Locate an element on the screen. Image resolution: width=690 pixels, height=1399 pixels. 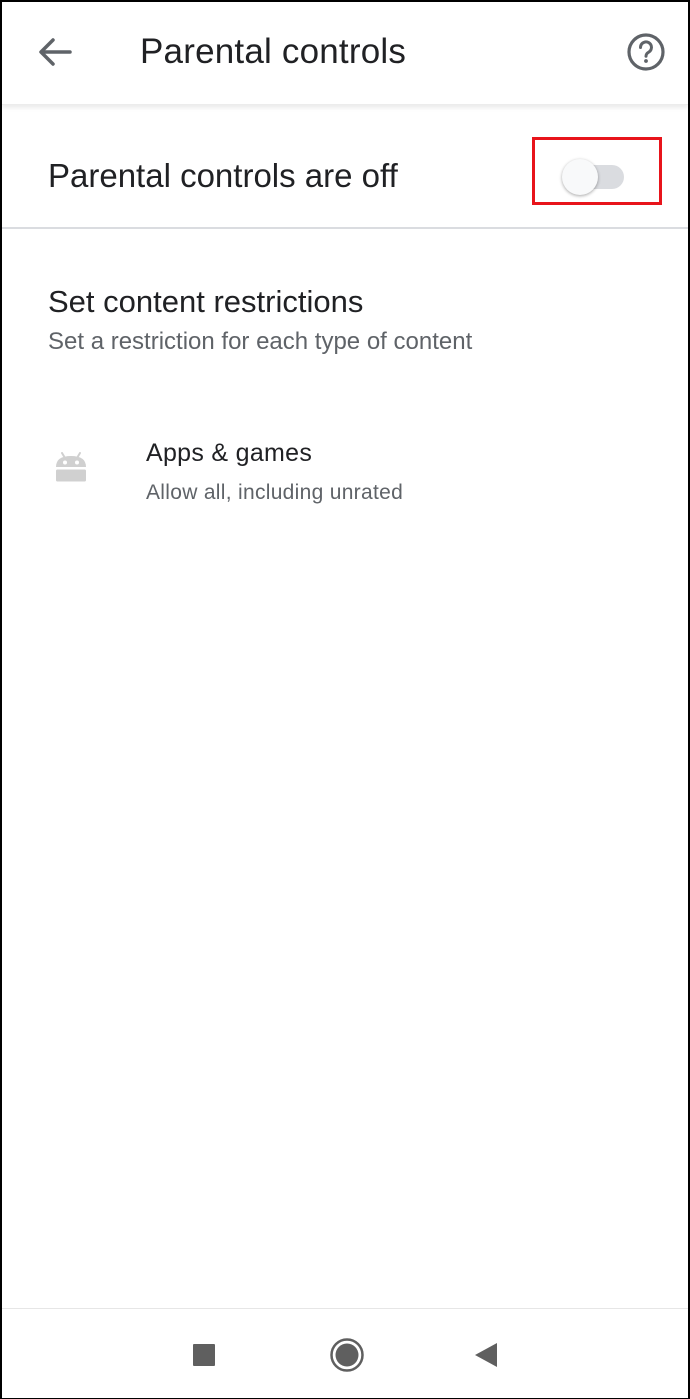
arrow-left-icon is located at coordinates (55, 52).